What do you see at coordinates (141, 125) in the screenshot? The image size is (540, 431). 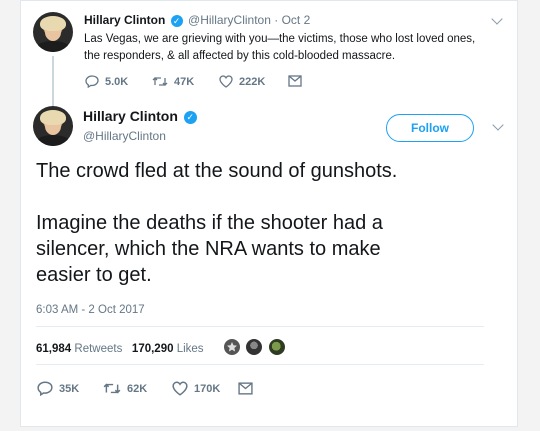 I see `author-block: Hillary Clinton ✓ @HillaryClinton` at bounding box center [141, 125].